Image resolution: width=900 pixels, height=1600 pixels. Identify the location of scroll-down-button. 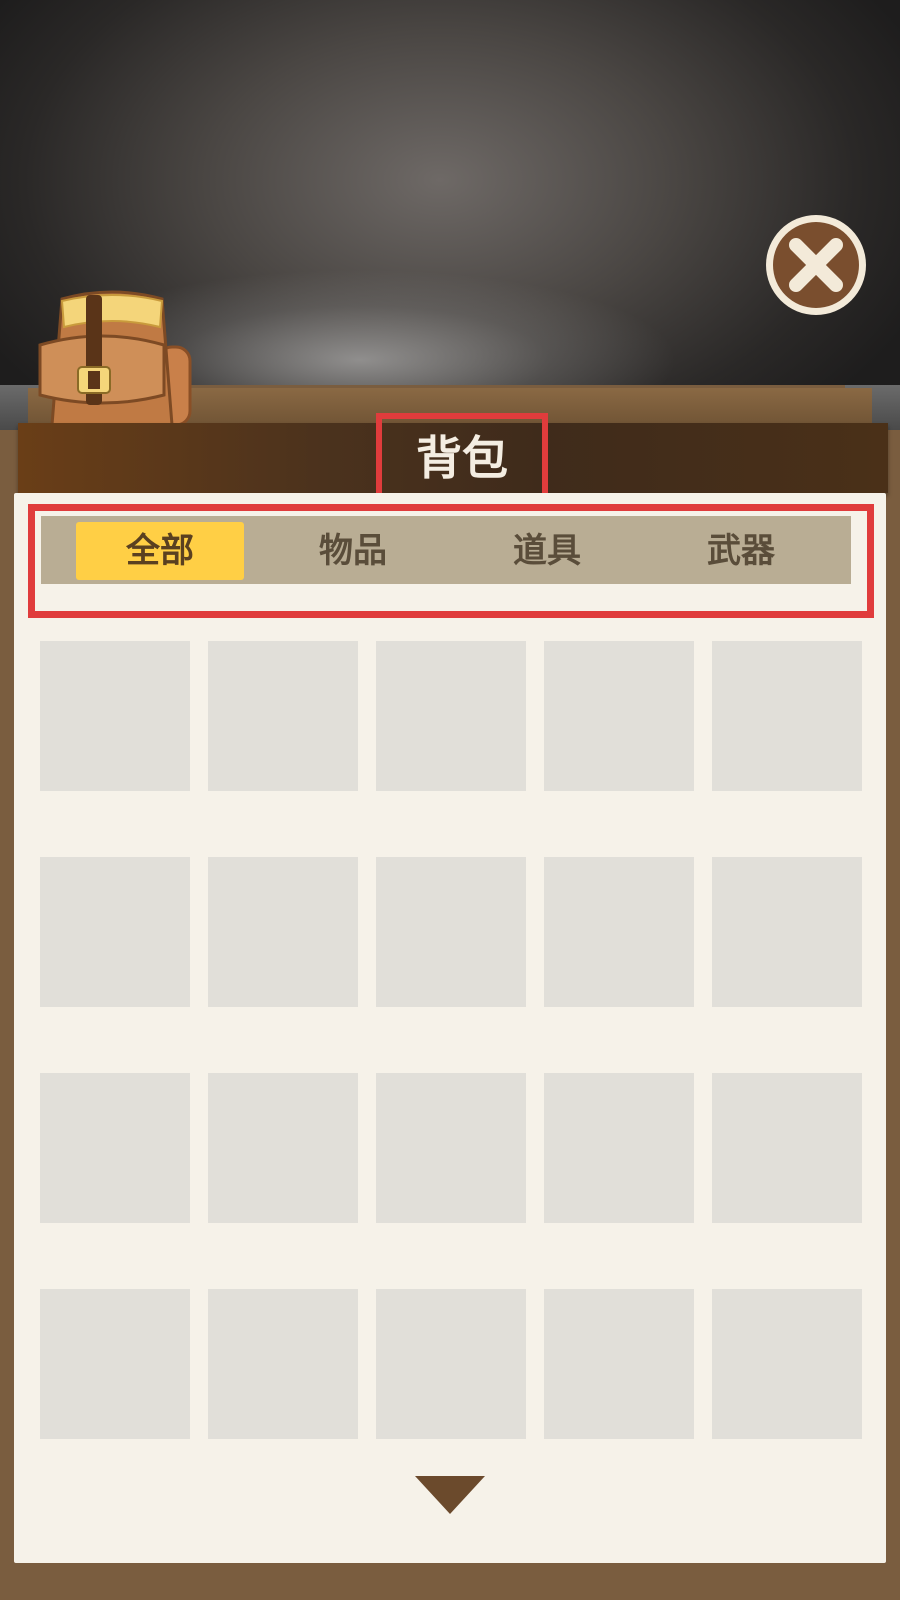
(450, 1495).